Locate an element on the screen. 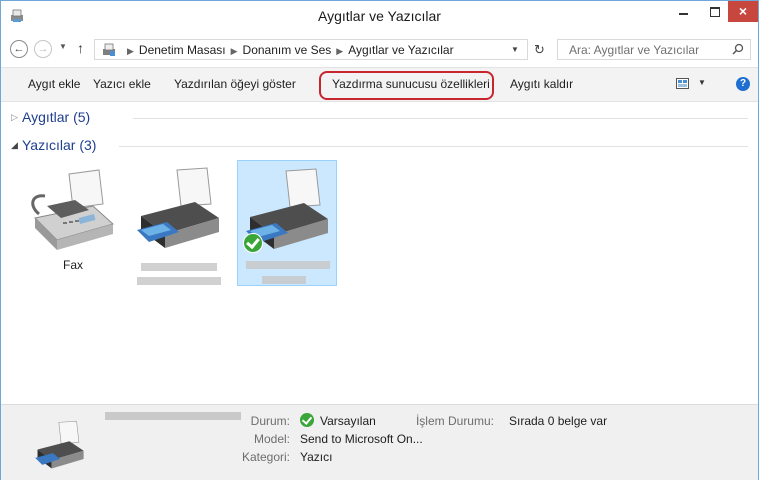  group-label-devices: Aygıtlar (5) is located at coordinates (56, 117).